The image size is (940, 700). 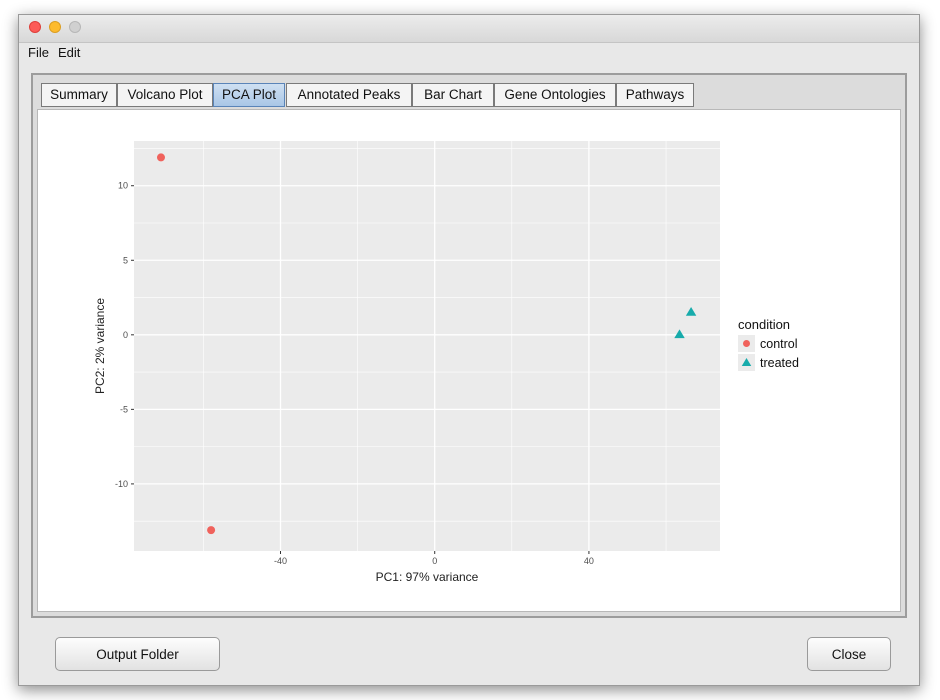 What do you see at coordinates (655, 95) in the screenshot?
I see `tab-pathways: Pathways` at bounding box center [655, 95].